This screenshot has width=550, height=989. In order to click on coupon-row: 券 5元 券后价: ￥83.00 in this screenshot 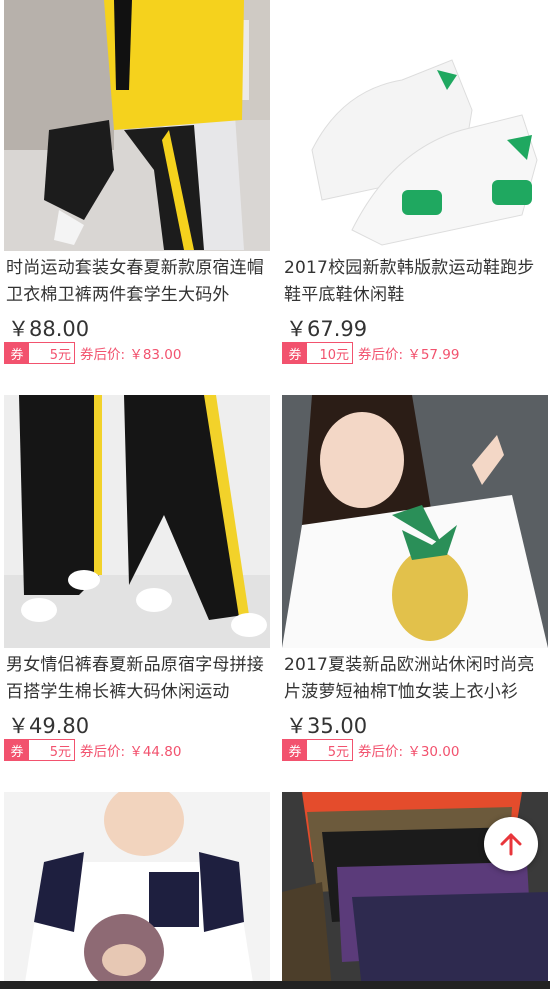, I will do `click(93, 353)`.